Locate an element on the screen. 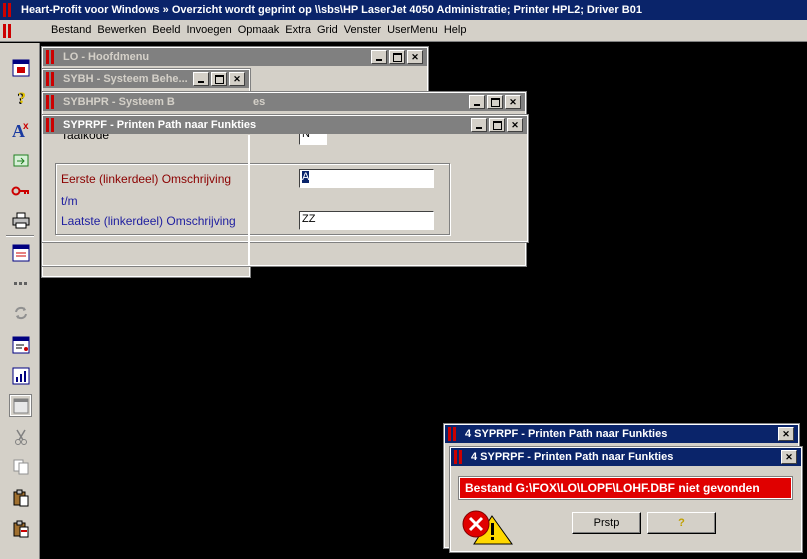  sybh-maximize-button is located at coordinates (219, 79).